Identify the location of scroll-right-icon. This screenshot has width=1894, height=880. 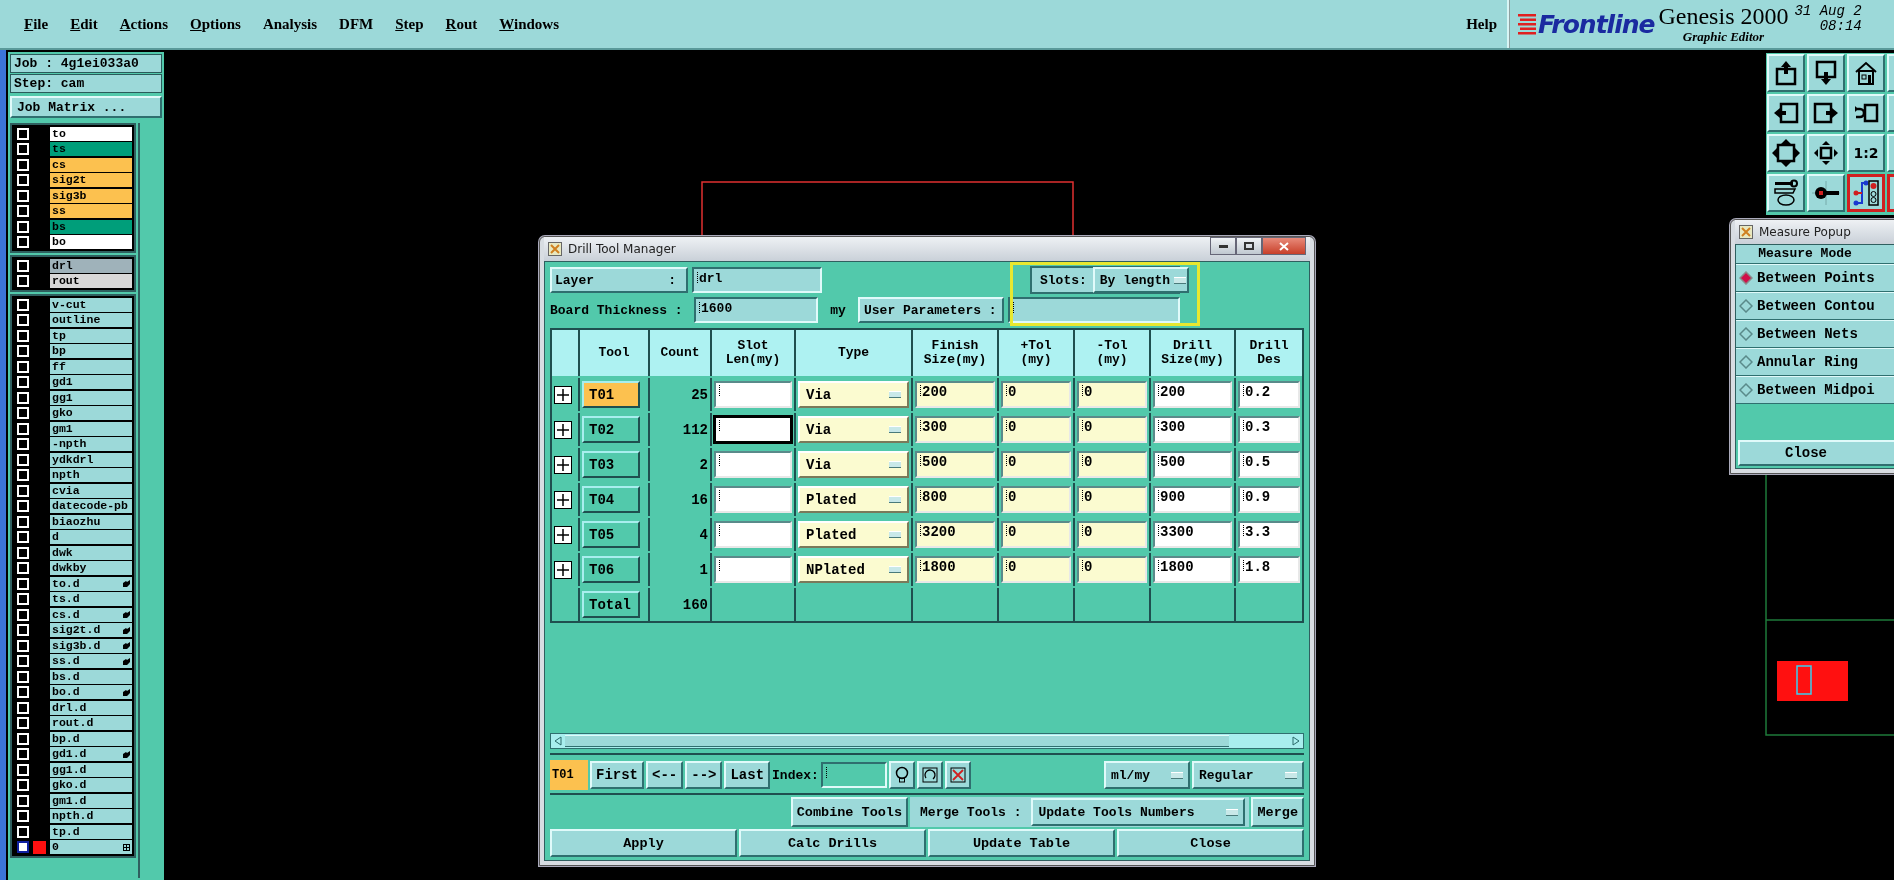
(1296, 741).